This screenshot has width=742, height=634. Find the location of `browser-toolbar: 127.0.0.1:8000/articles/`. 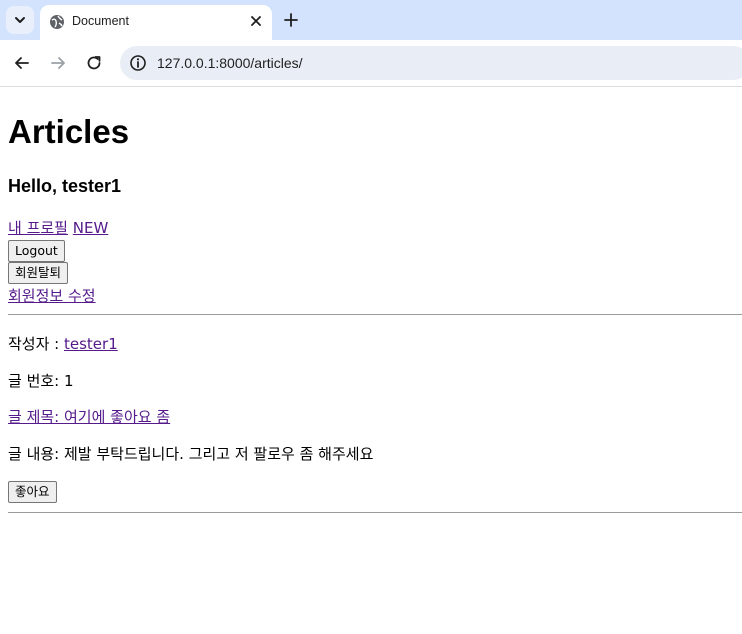

browser-toolbar: 127.0.0.1:8000/articles/ is located at coordinates (371, 63).